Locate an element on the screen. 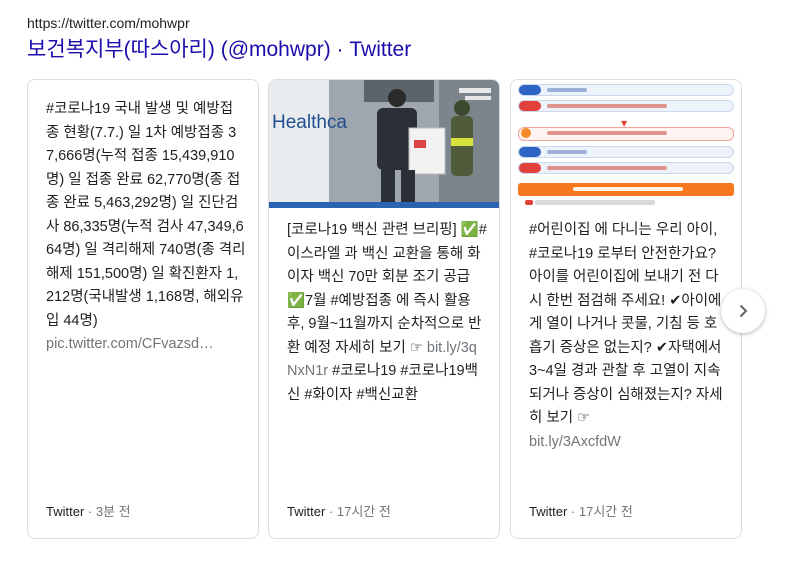 This screenshot has height=569, width=786. childcare-infographic: ▼ is located at coordinates (626, 144).